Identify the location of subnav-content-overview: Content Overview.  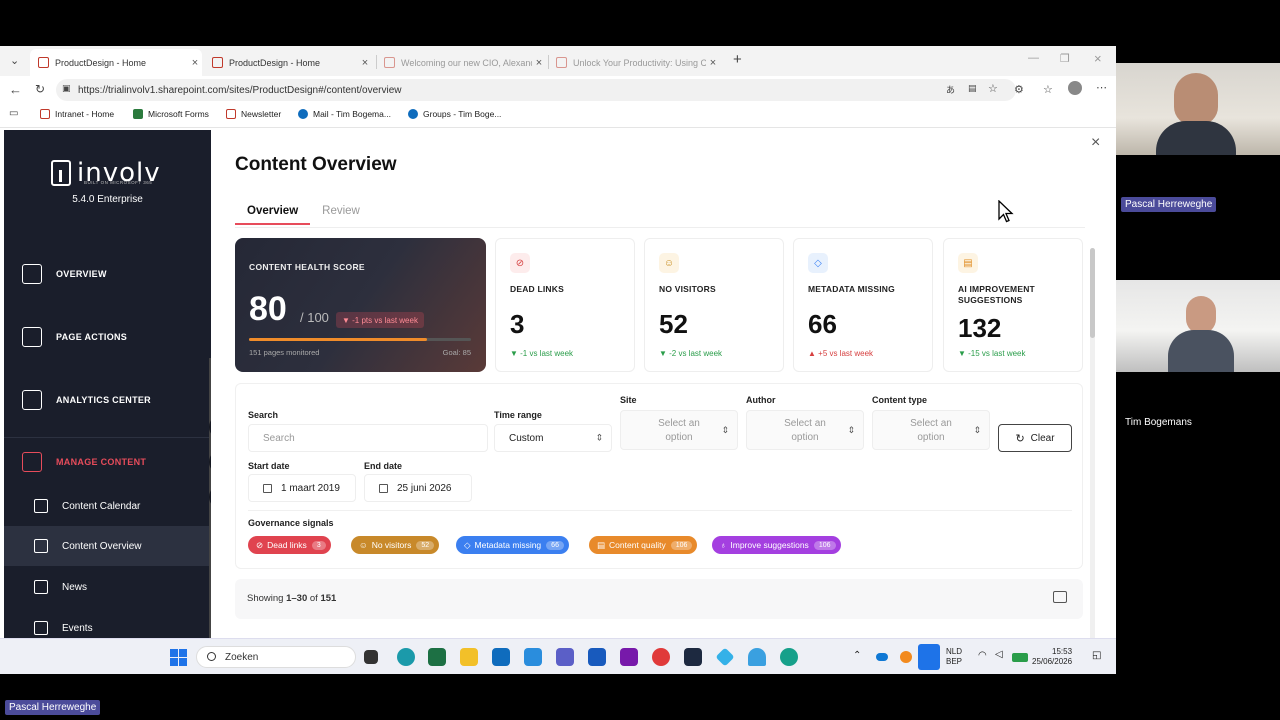
(107, 546).